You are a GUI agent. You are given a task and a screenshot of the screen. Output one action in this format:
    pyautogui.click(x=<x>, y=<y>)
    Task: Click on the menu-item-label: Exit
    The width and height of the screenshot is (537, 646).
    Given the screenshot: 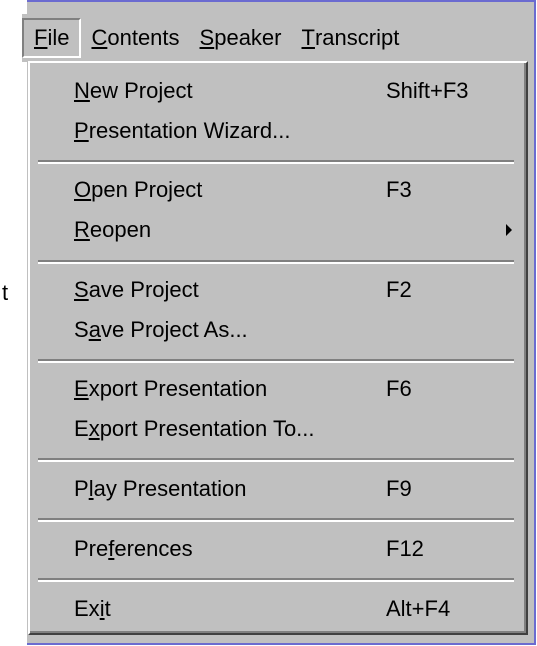 What is the action you would take?
    pyautogui.click(x=92, y=608)
    